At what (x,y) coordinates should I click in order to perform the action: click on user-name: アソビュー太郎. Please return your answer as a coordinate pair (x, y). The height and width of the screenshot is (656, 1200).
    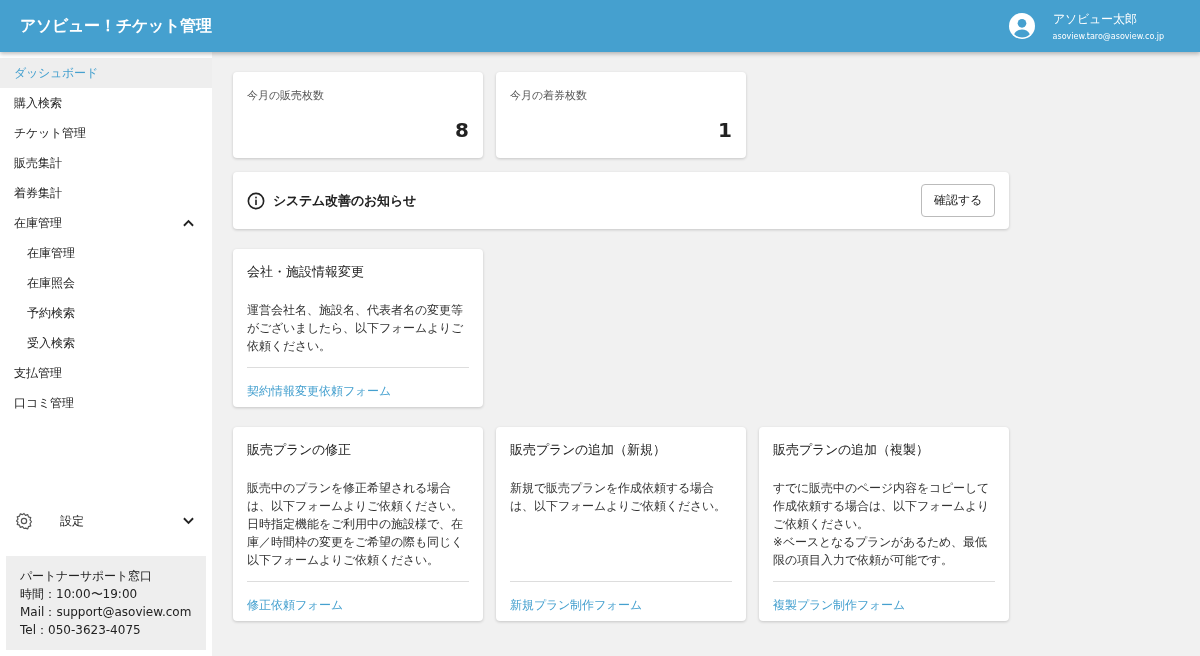
    Looking at the image, I should click on (1095, 19).